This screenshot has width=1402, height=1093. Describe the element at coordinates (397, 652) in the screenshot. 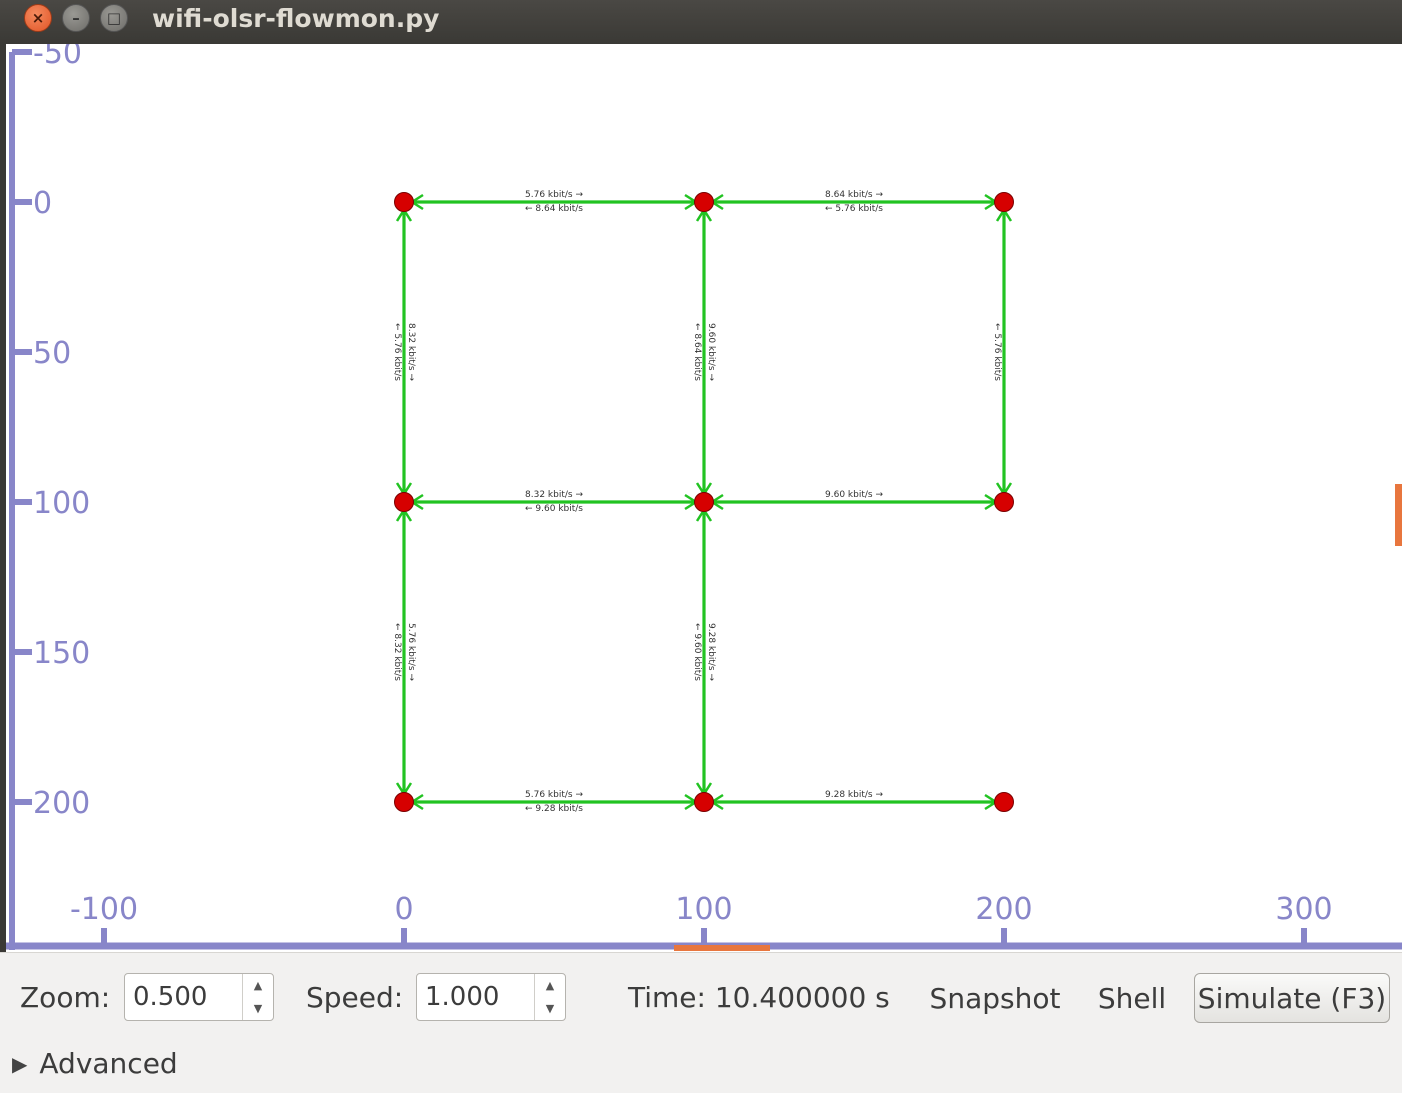

I see `link-reverse-rate: ← 8.32 kbit/s` at that location.